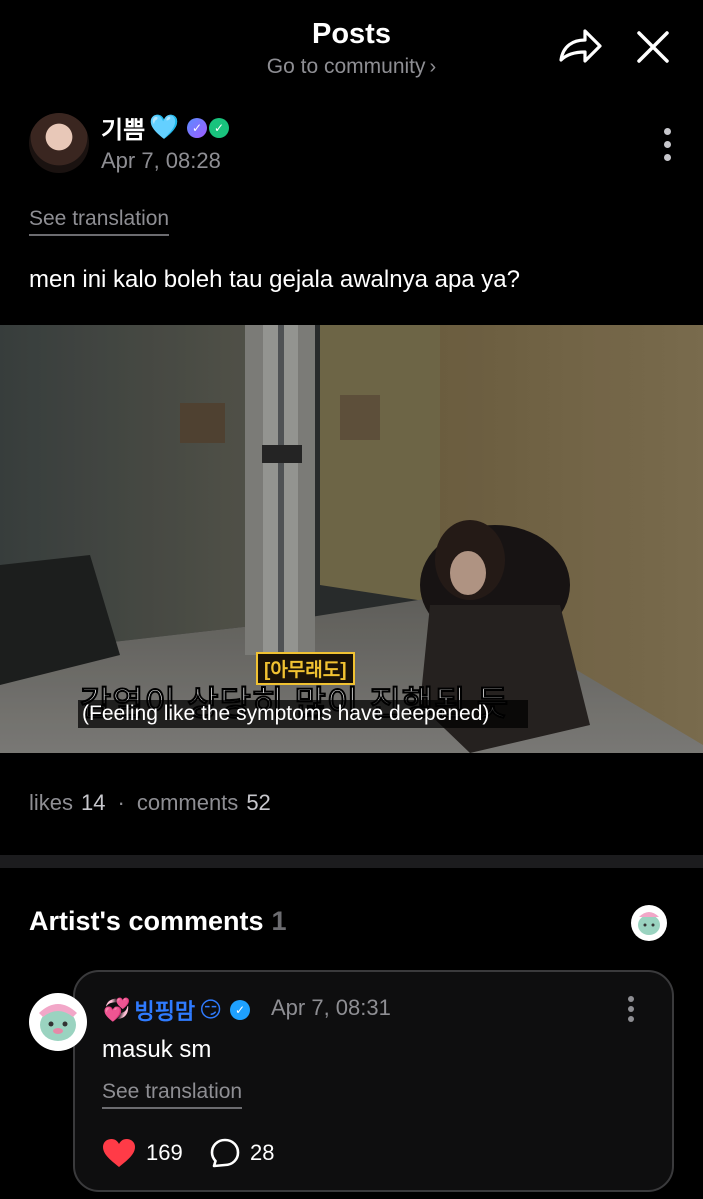  What do you see at coordinates (240, 1010) in the screenshot?
I see `verified-check-icon: ✓` at bounding box center [240, 1010].